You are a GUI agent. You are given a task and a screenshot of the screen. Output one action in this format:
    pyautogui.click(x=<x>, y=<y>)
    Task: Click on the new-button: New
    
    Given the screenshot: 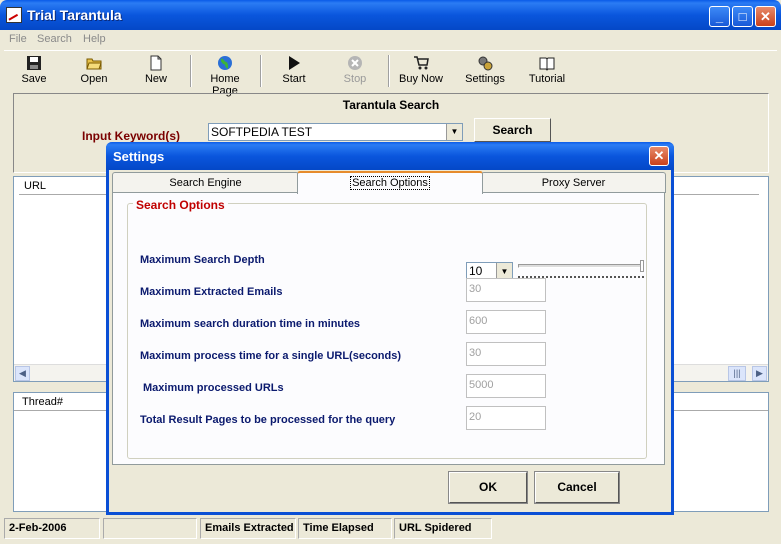 What is the action you would take?
    pyautogui.click(x=156, y=71)
    